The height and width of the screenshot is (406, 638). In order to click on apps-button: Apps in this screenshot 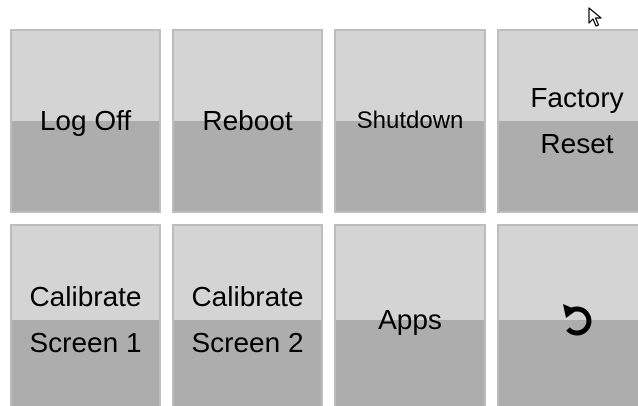, I will do `click(410, 315)`.